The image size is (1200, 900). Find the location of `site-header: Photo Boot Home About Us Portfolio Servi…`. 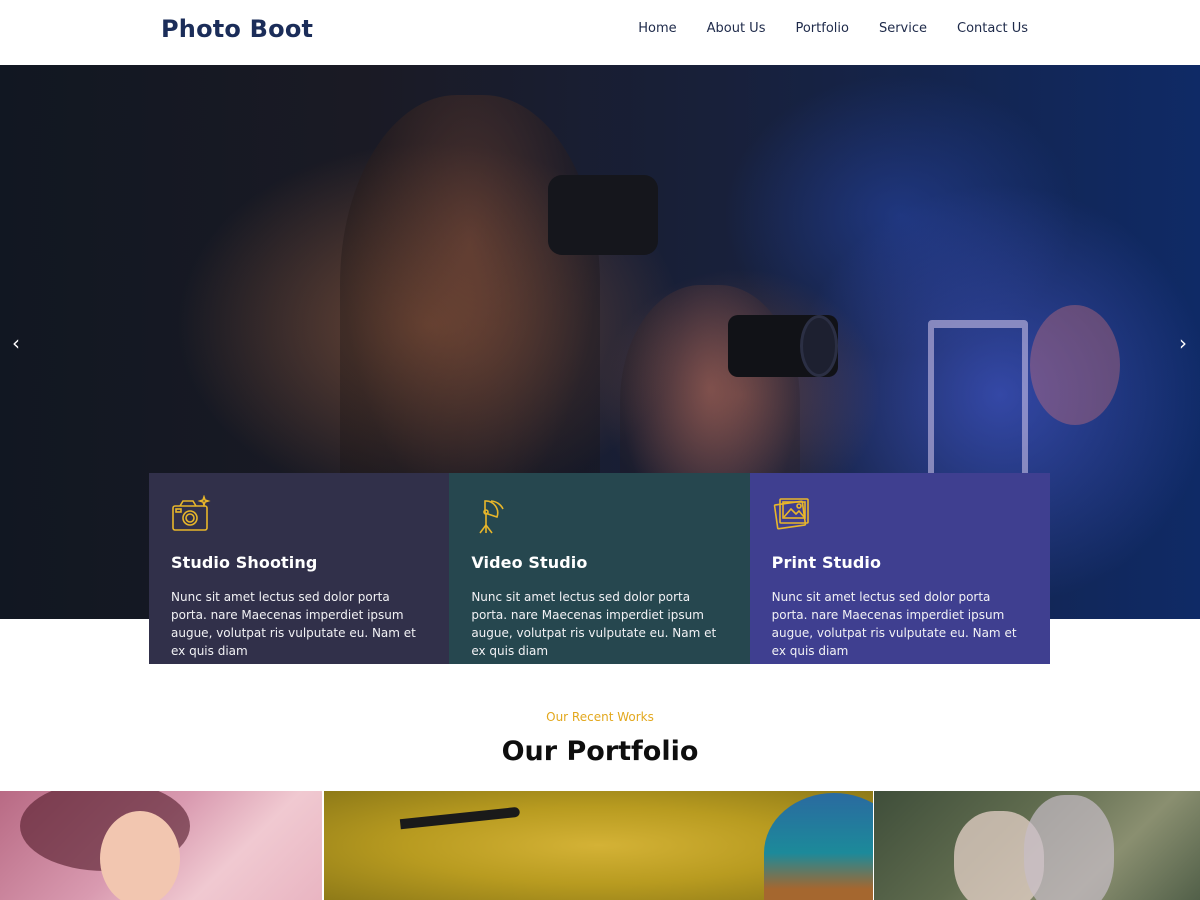

site-header: Photo Boot Home About Us Portfolio Servi… is located at coordinates (600, 32).